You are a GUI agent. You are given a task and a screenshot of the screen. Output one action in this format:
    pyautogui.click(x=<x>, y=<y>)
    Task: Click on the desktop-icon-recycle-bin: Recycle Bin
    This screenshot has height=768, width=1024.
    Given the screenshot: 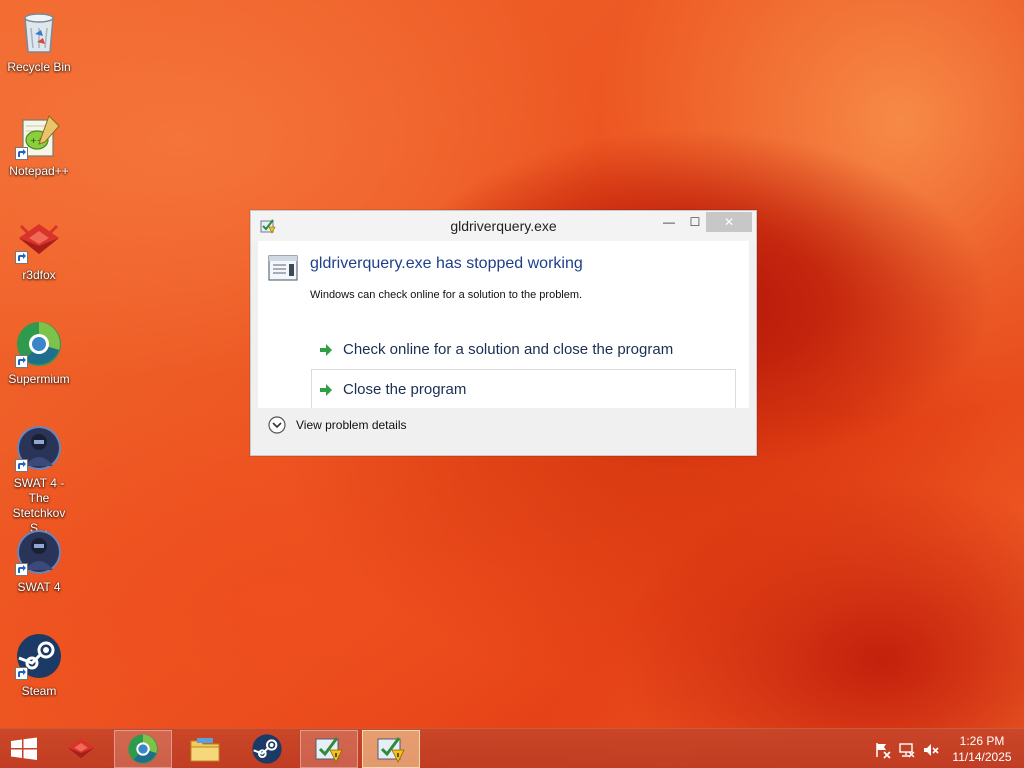 What is the action you would take?
    pyautogui.click(x=39, y=52)
    